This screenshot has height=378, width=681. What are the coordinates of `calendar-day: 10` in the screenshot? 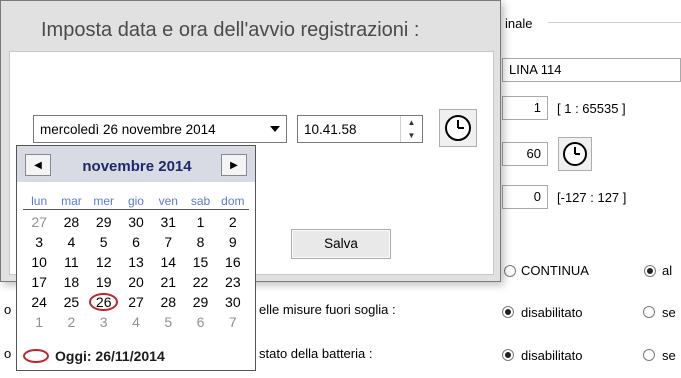 It's located at (39, 262).